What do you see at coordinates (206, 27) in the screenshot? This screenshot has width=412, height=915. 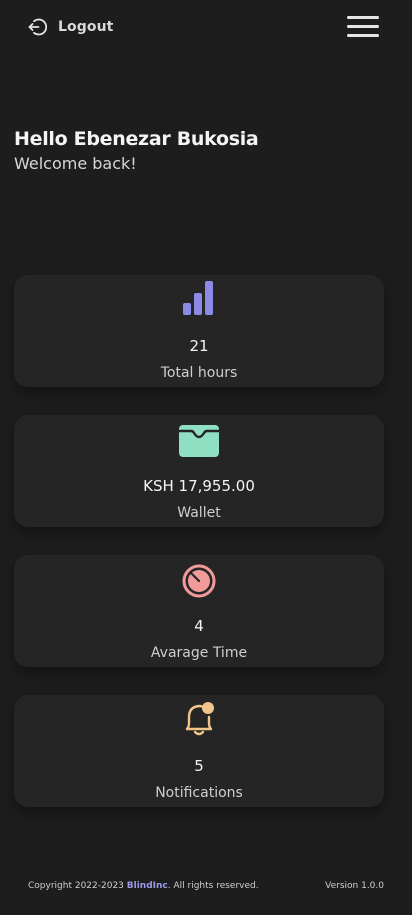 I see `top-bar: Logout` at bounding box center [206, 27].